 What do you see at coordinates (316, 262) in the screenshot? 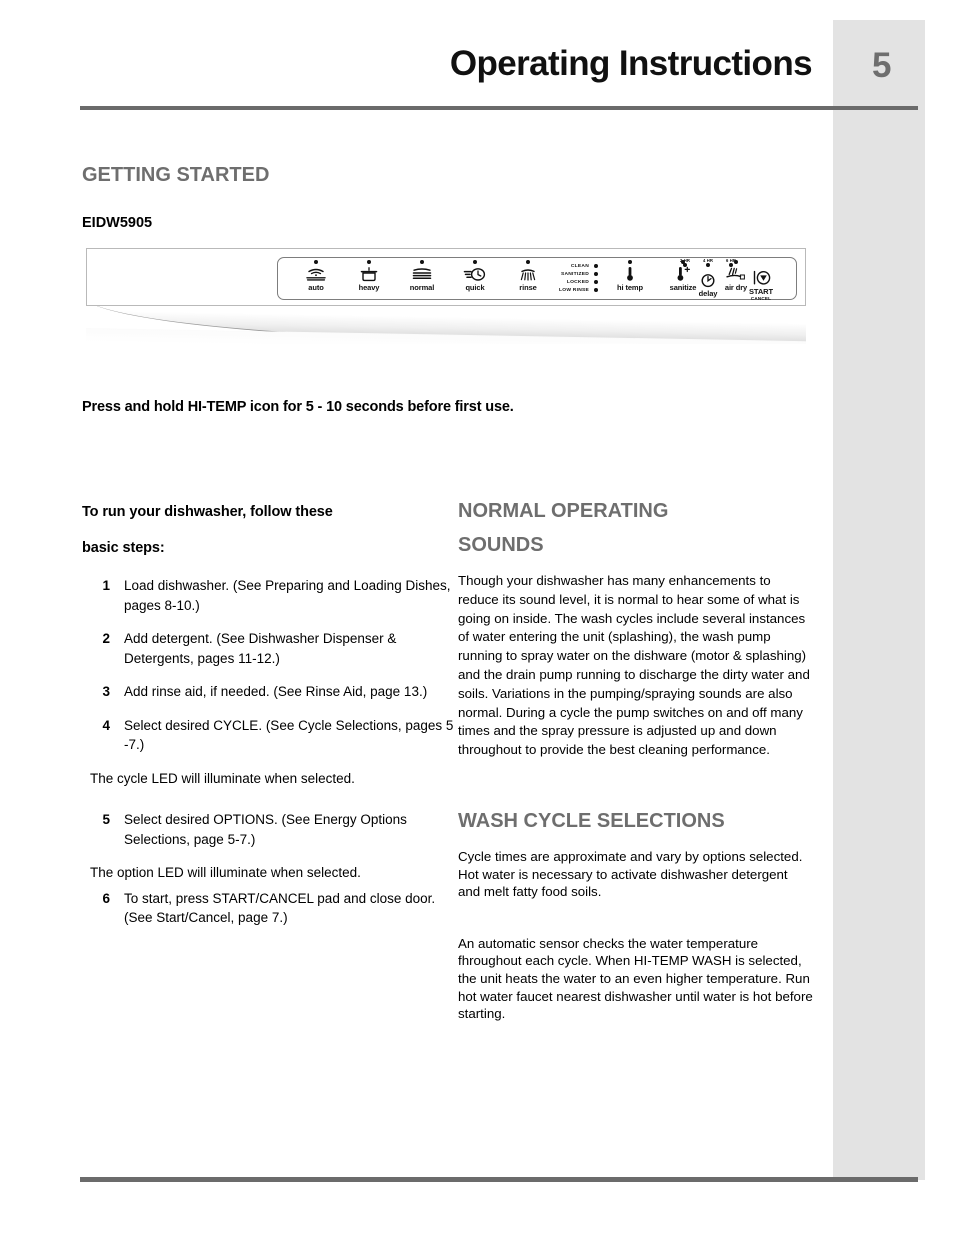
I see `led-auto` at bounding box center [316, 262].